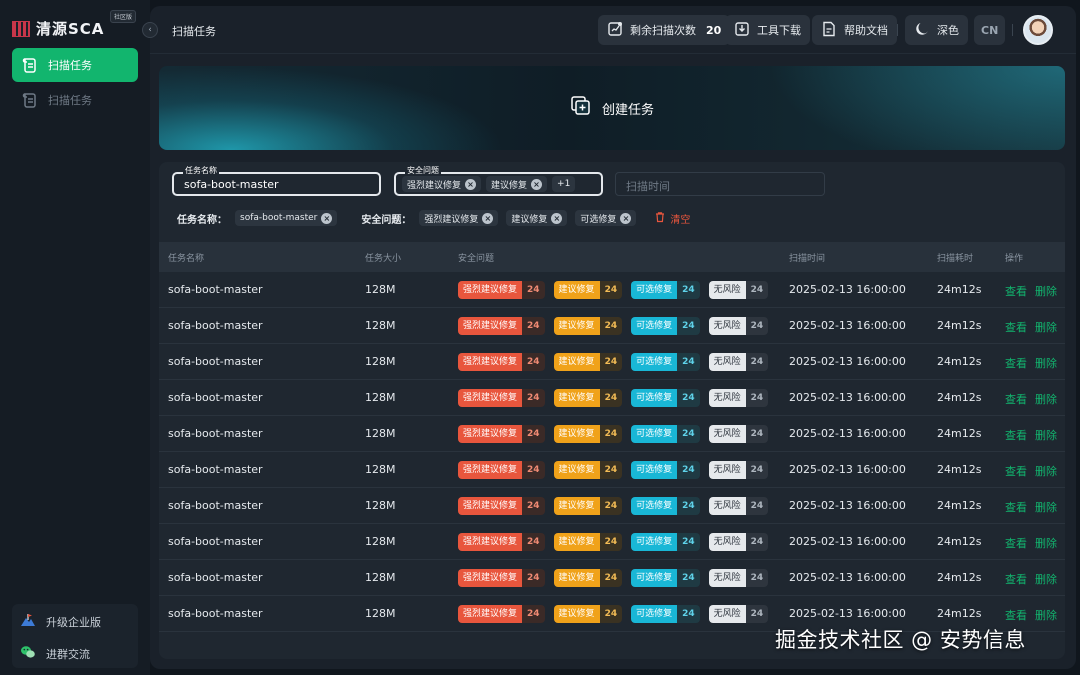 The width and height of the screenshot is (1080, 675). What do you see at coordinates (75, 100) in the screenshot?
I see `sidebar-item-scan-tasks-secondary: 扫描任务` at bounding box center [75, 100].